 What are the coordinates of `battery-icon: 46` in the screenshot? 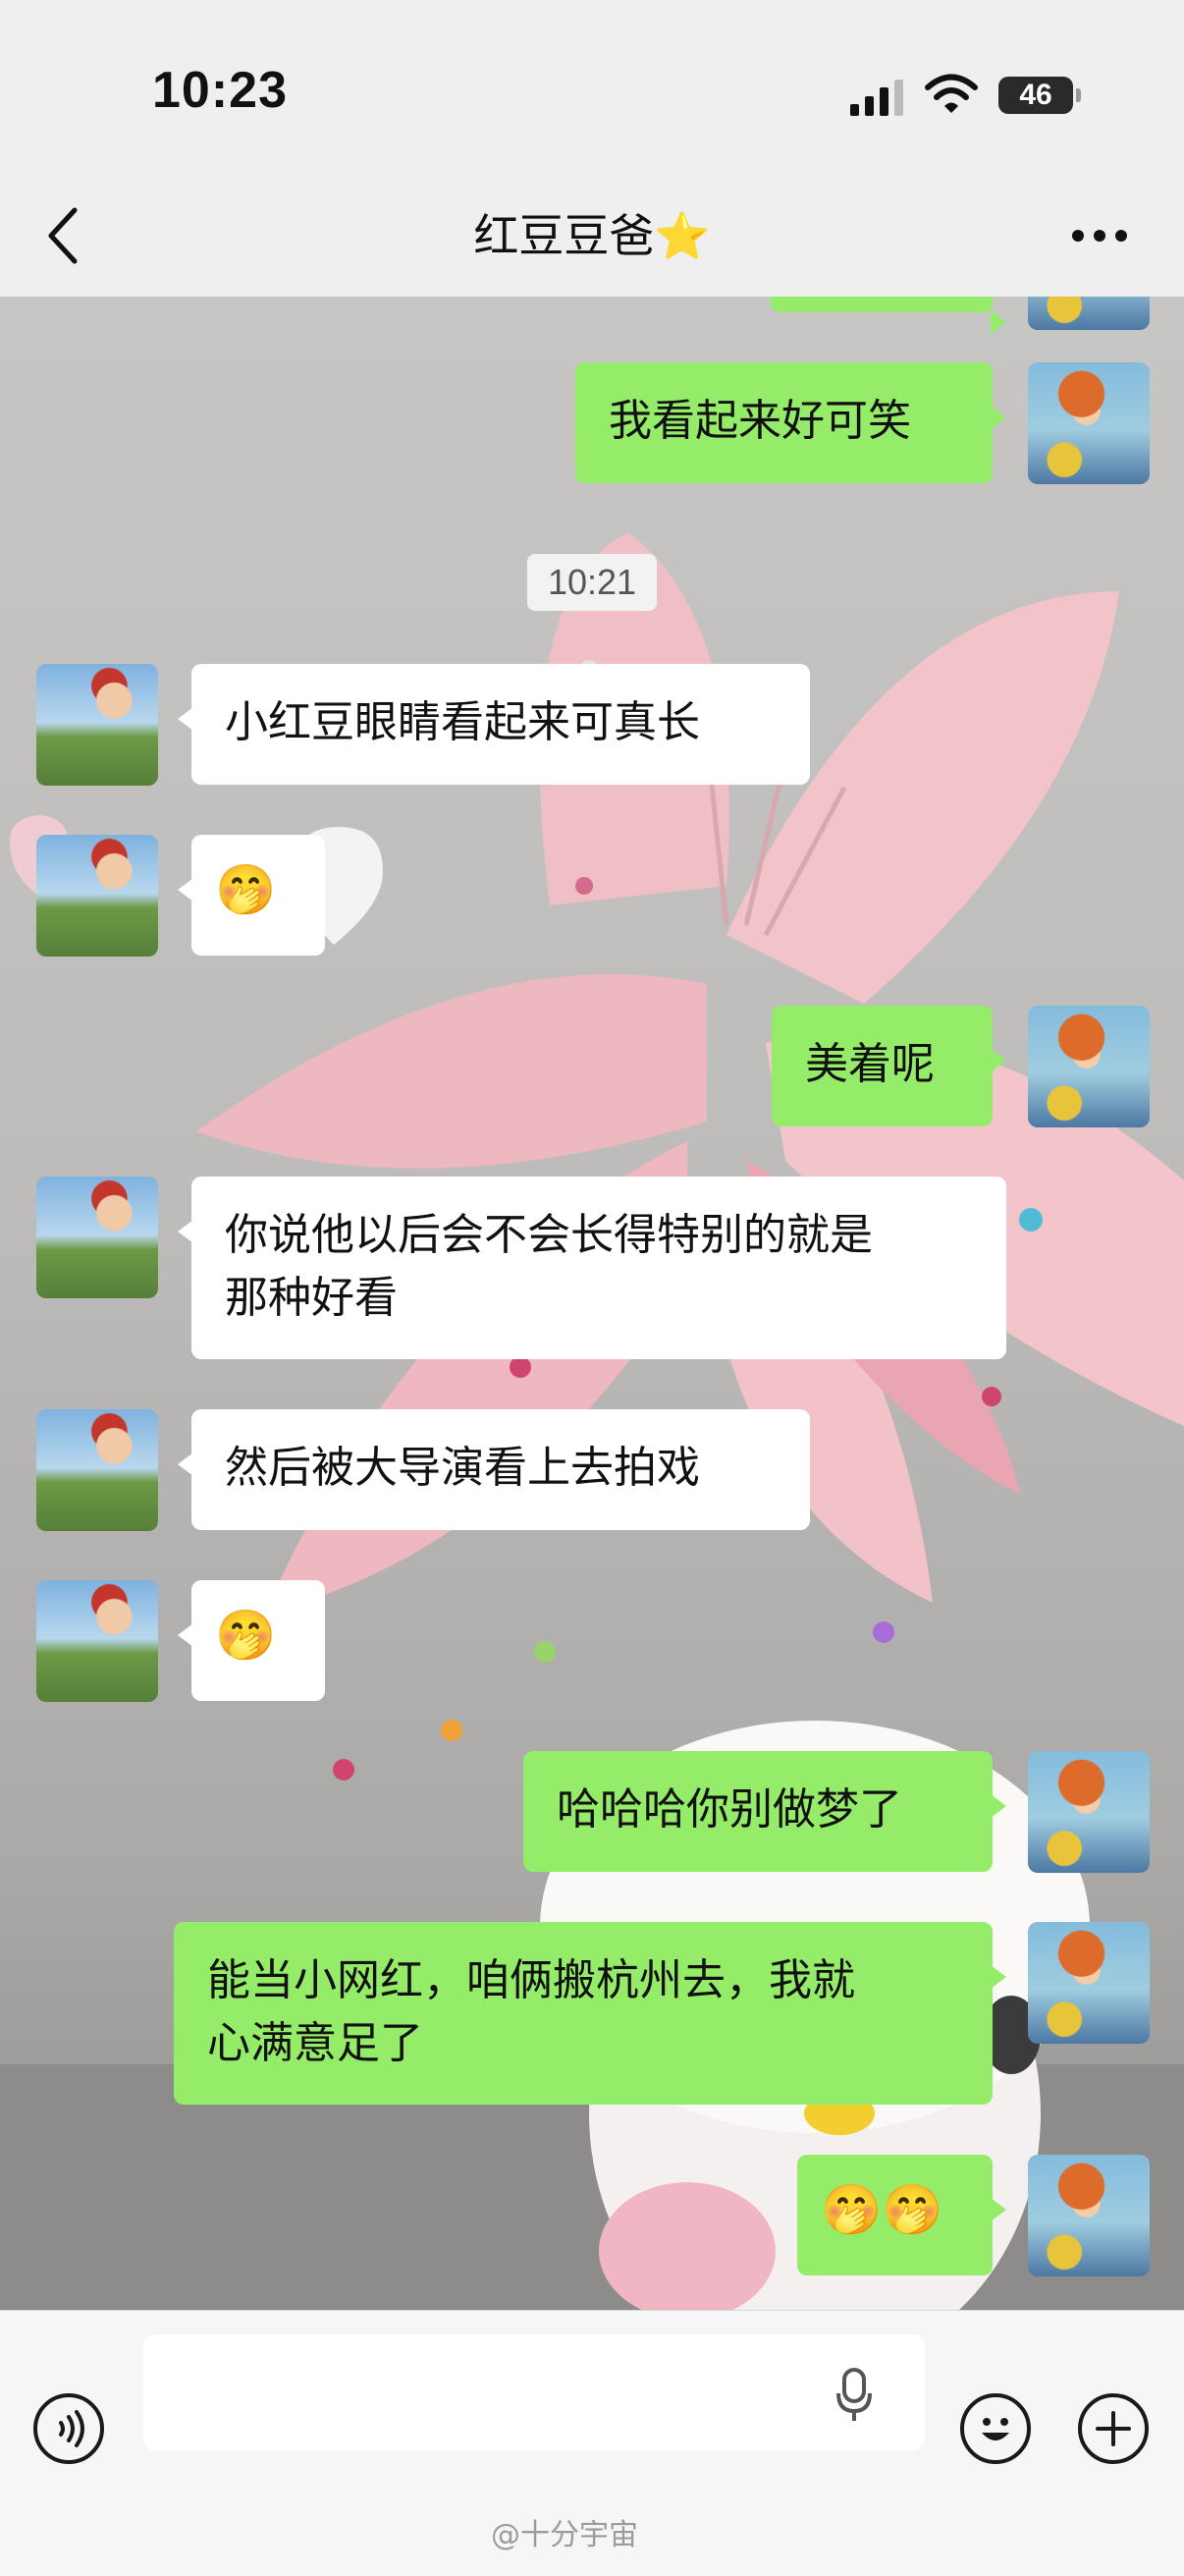 It's located at (1039, 95).